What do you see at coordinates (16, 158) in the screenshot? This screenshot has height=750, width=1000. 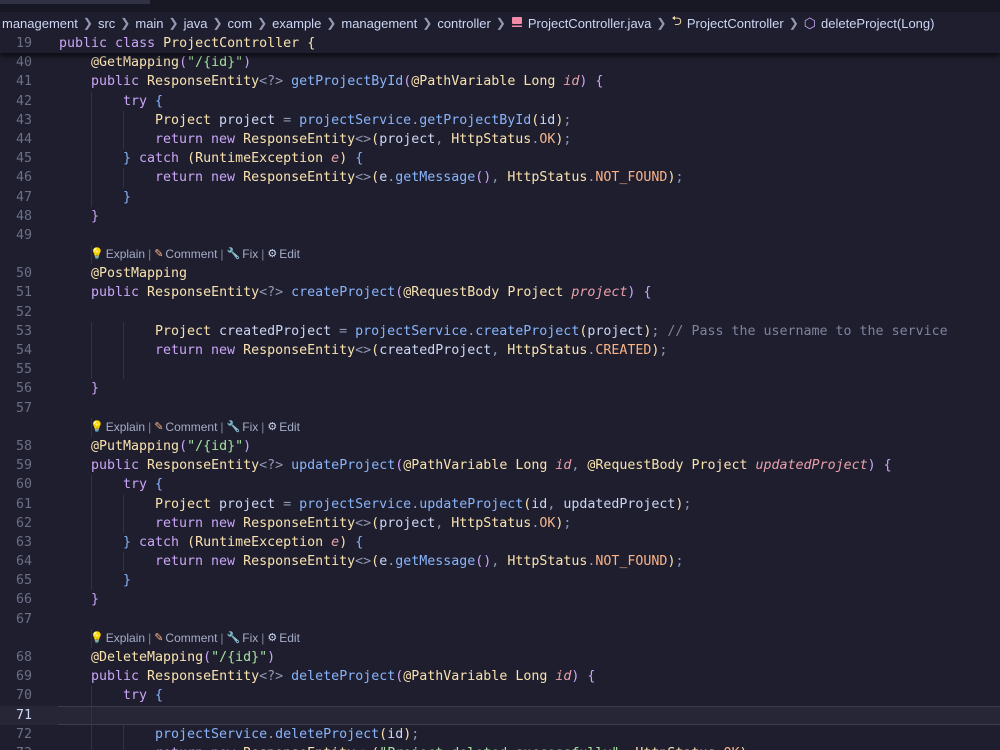 I see `line-number: 45` at bounding box center [16, 158].